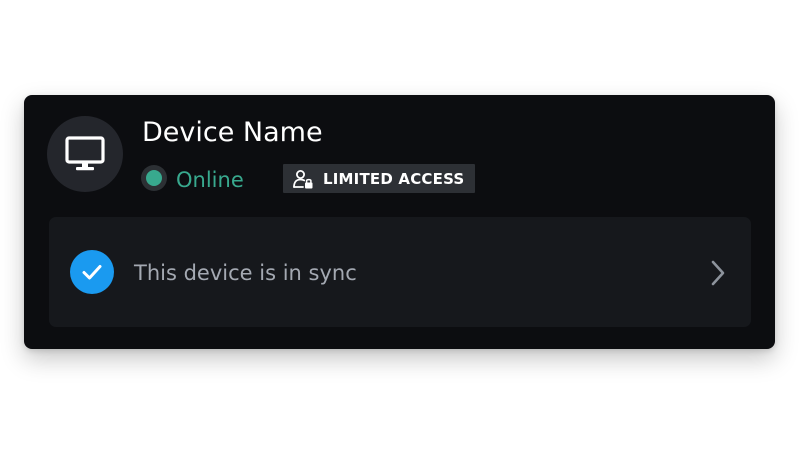  What do you see at coordinates (245, 273) in the screenshot?
I see `sync-message: This device is in sync` at bounding box center [245, 273].